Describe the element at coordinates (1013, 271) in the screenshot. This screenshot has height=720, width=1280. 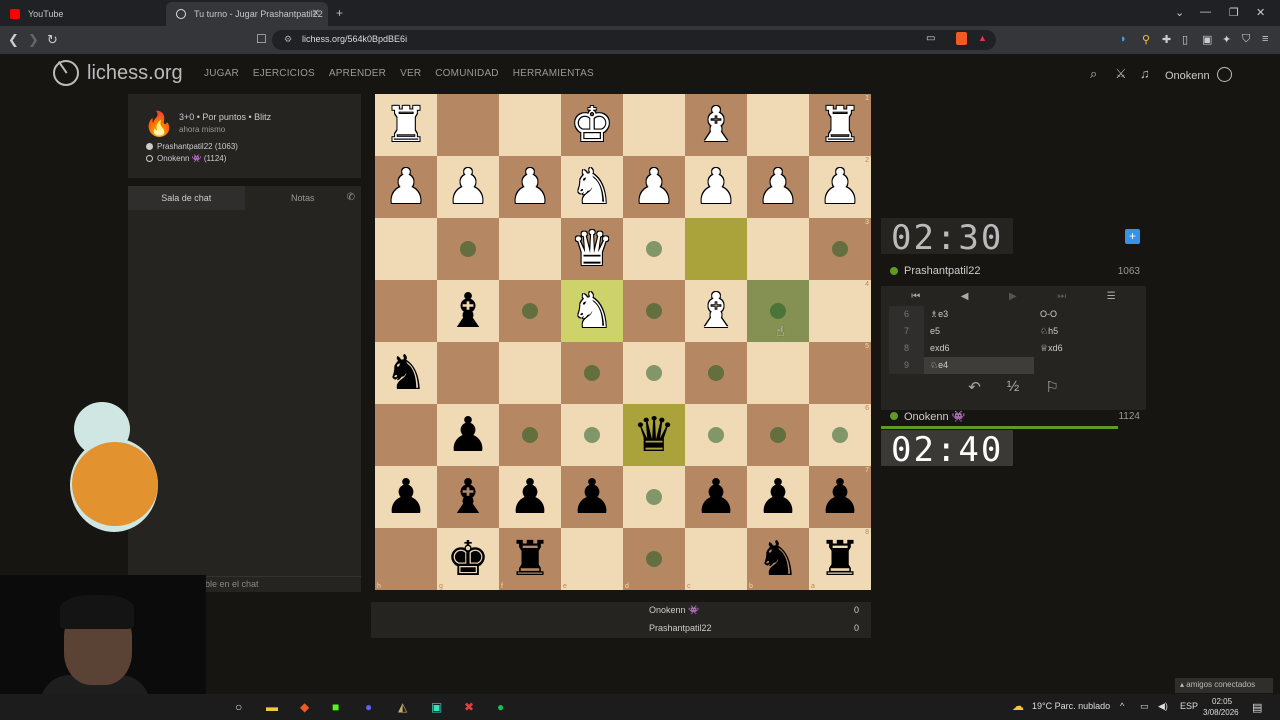
I see `opponent-player: Prashantpatil22 1063` at that location.